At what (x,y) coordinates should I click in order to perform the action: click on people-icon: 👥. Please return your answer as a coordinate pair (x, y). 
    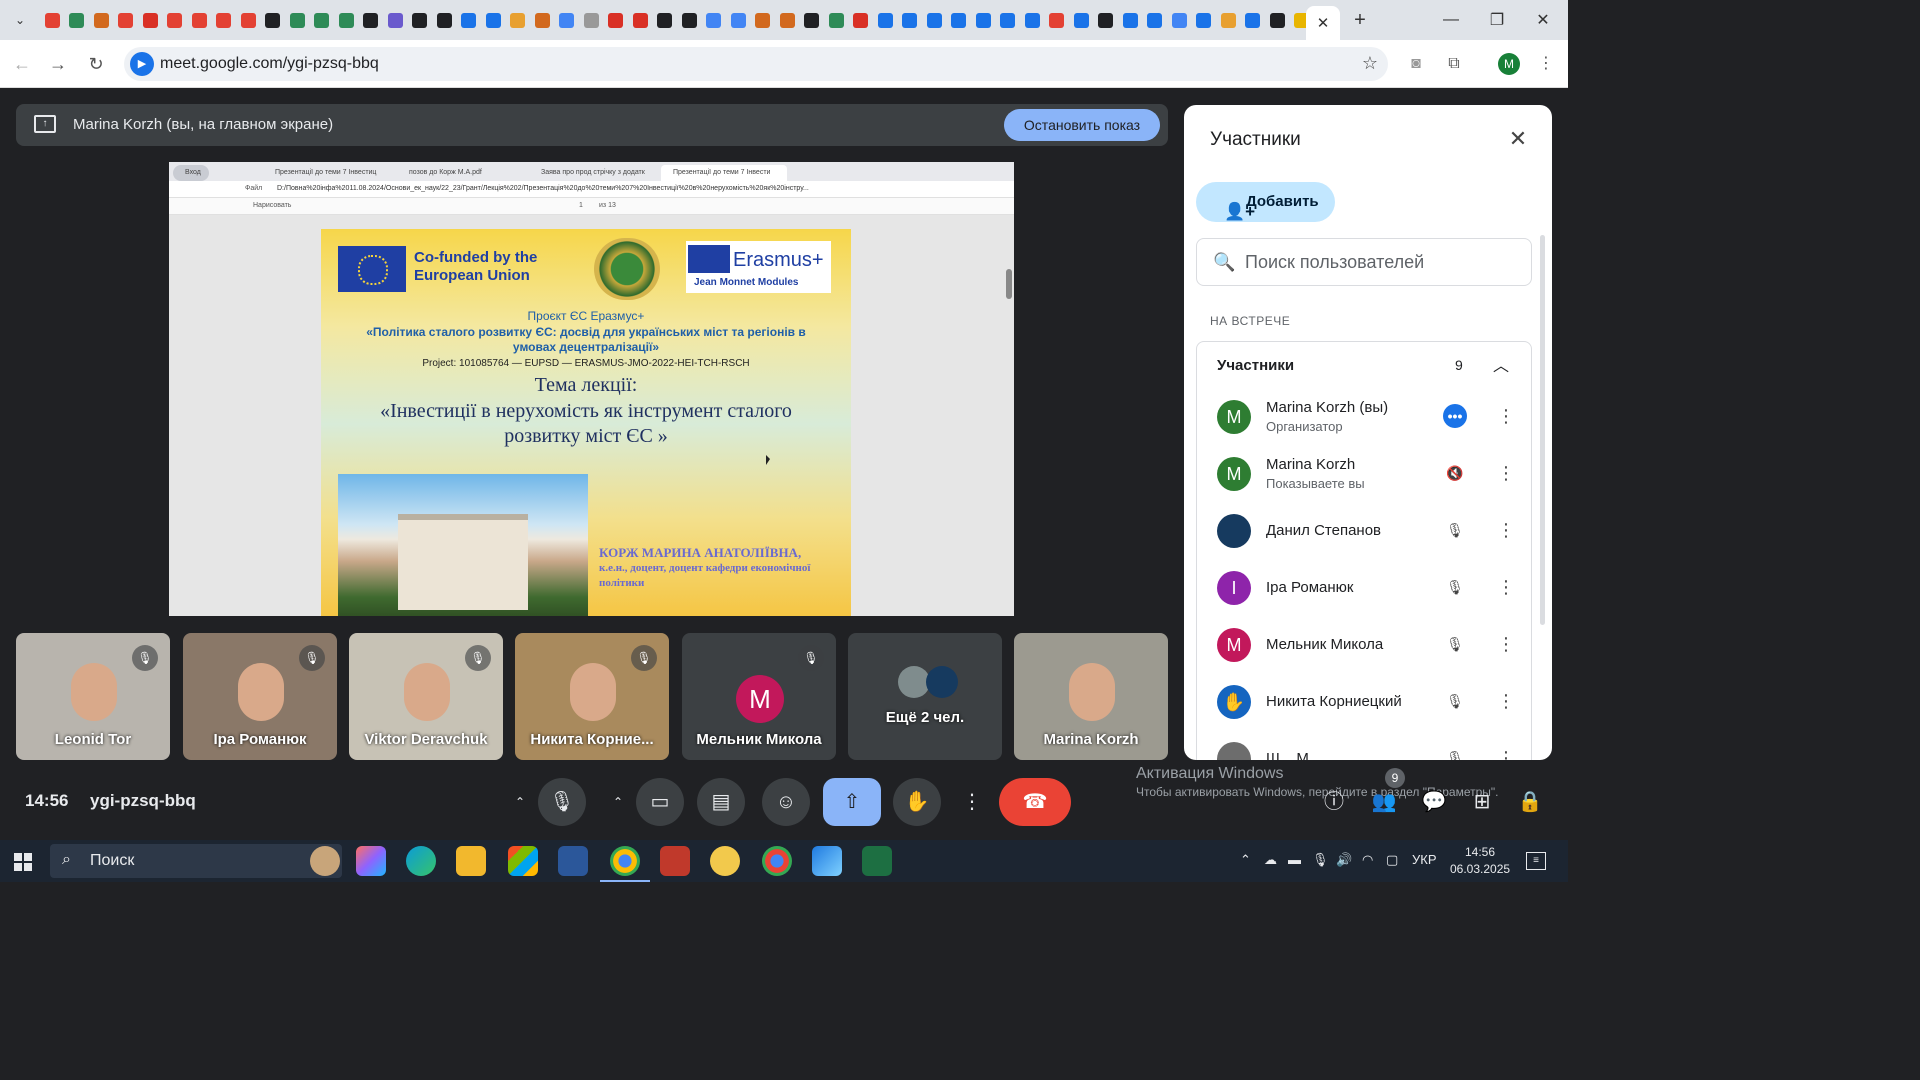
    Looking at the image, I should click on (1384, 802).